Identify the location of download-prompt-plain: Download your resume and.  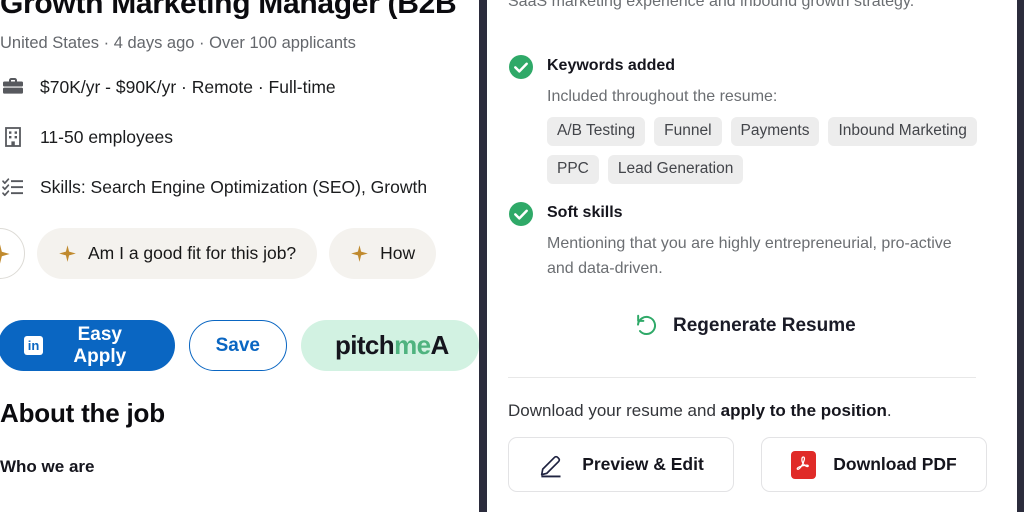
(614, 410).